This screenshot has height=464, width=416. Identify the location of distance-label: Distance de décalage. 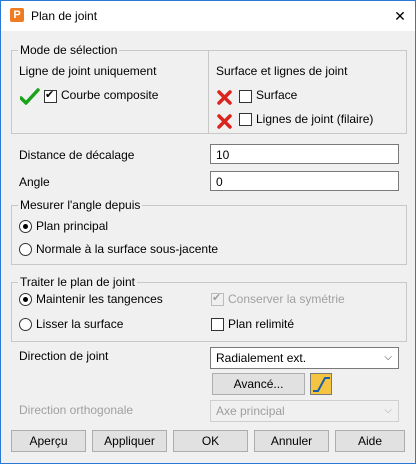
(77, 155).